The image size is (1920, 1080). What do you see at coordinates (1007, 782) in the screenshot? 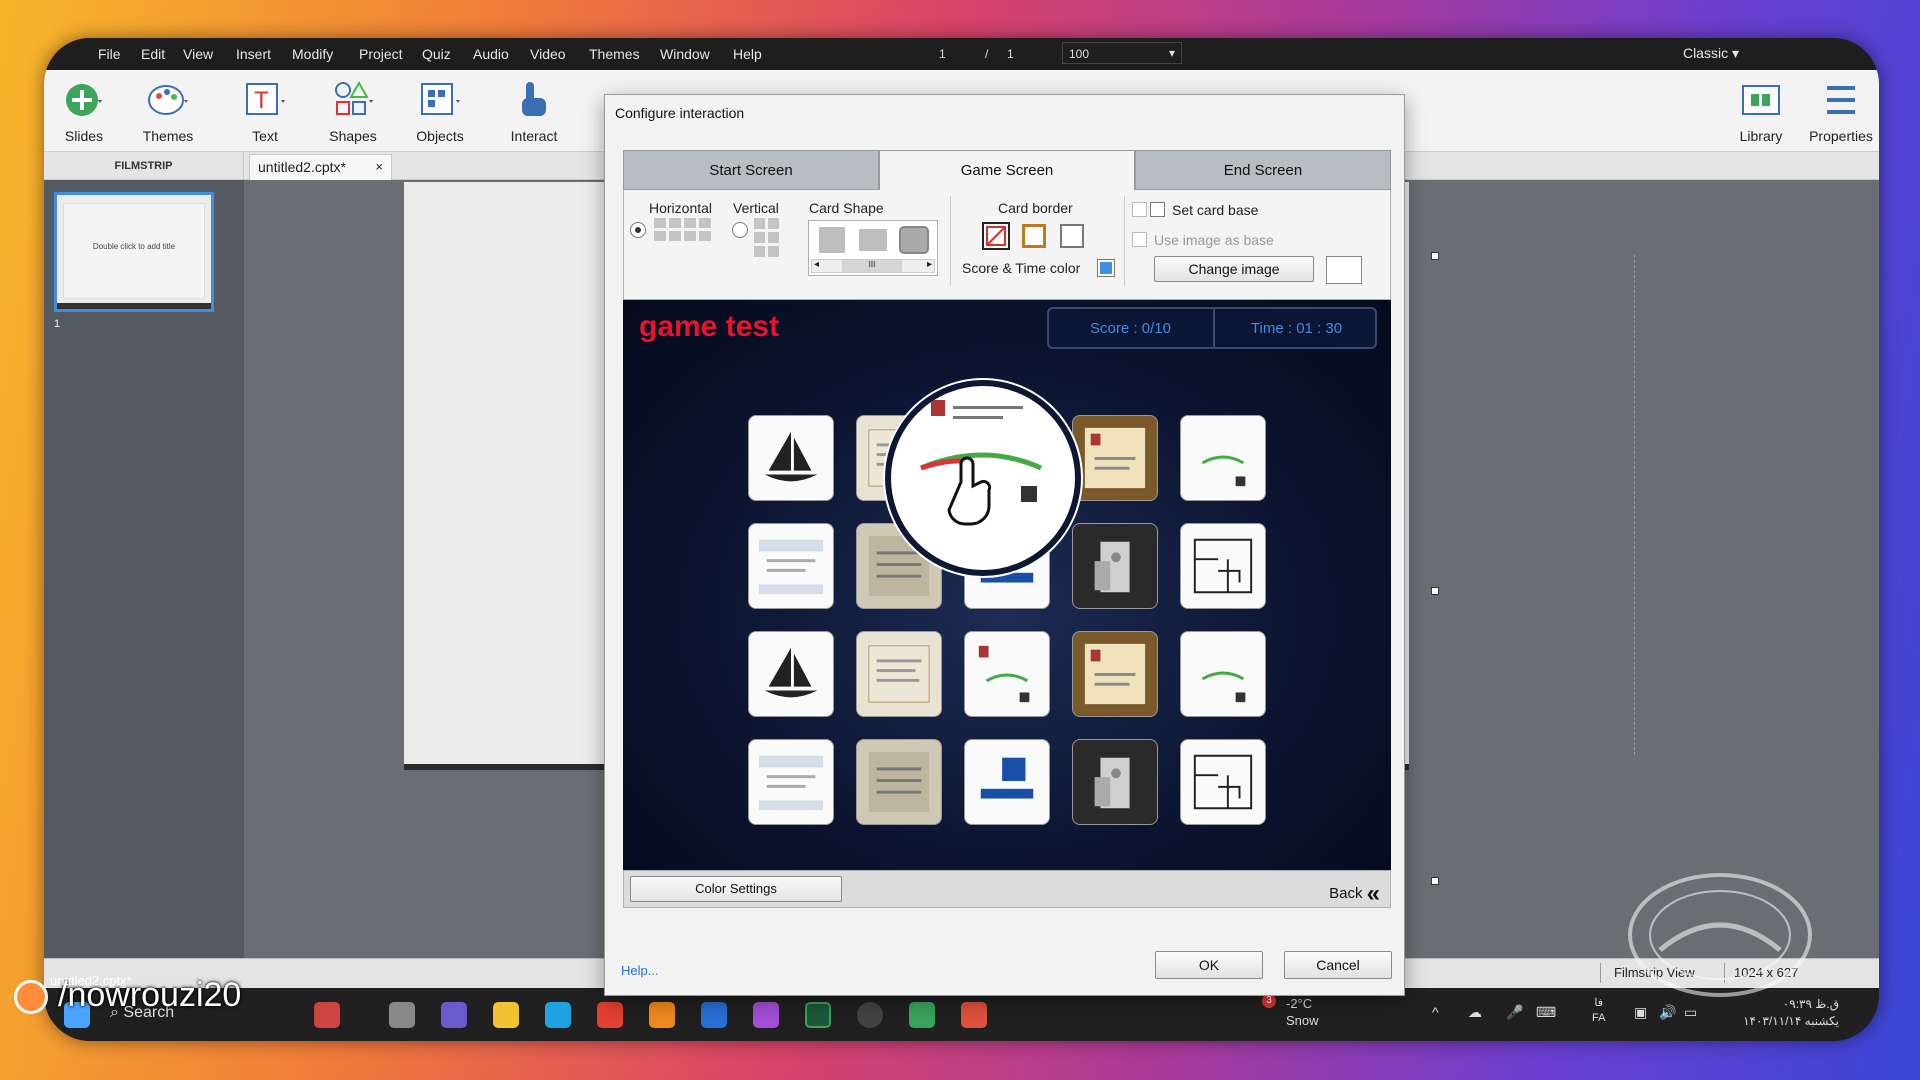
I see `card-download-logo` at bounding box center [1007, 782].